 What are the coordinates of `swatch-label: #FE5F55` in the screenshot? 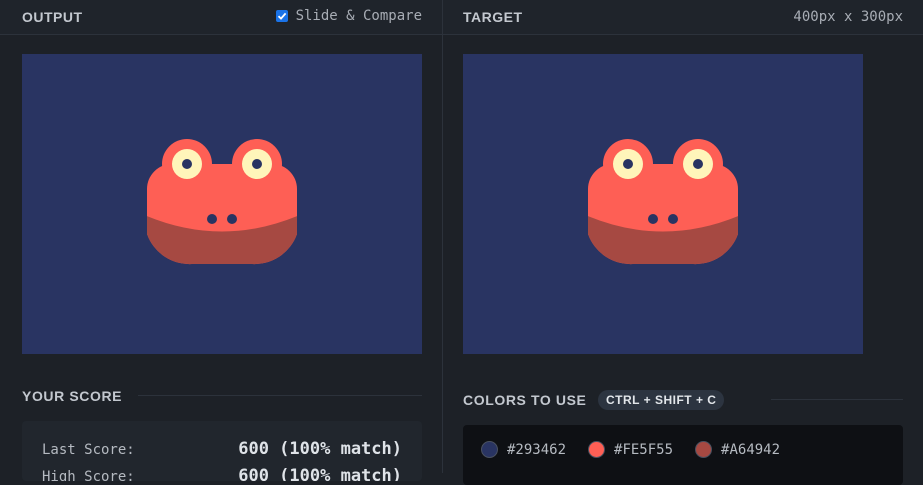 It's located at (644, 449).